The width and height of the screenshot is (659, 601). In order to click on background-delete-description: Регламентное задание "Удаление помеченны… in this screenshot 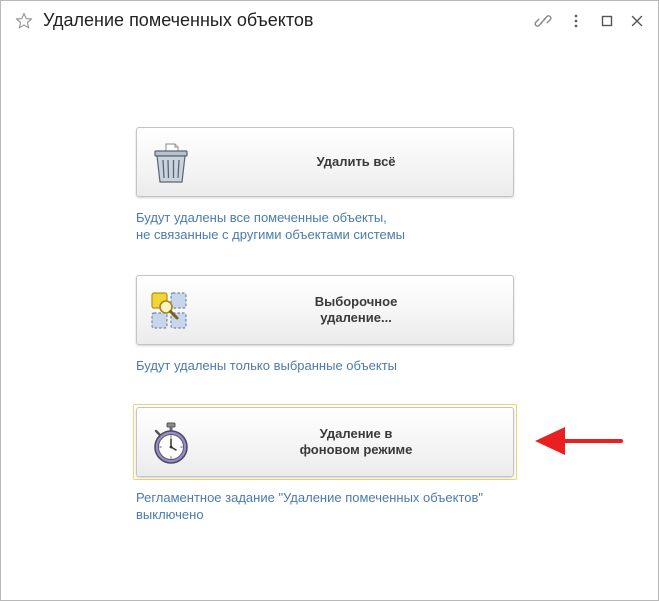, I will do `click(310, 506)`.